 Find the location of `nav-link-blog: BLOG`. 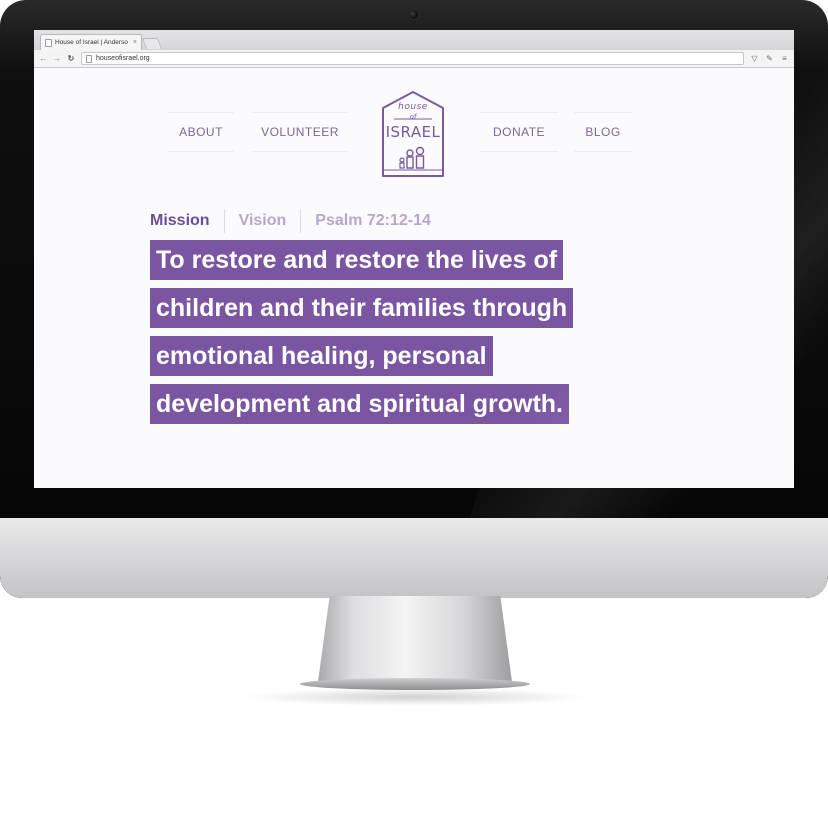

nav-link-blog: BLOG is located at coordinates (603, 132).